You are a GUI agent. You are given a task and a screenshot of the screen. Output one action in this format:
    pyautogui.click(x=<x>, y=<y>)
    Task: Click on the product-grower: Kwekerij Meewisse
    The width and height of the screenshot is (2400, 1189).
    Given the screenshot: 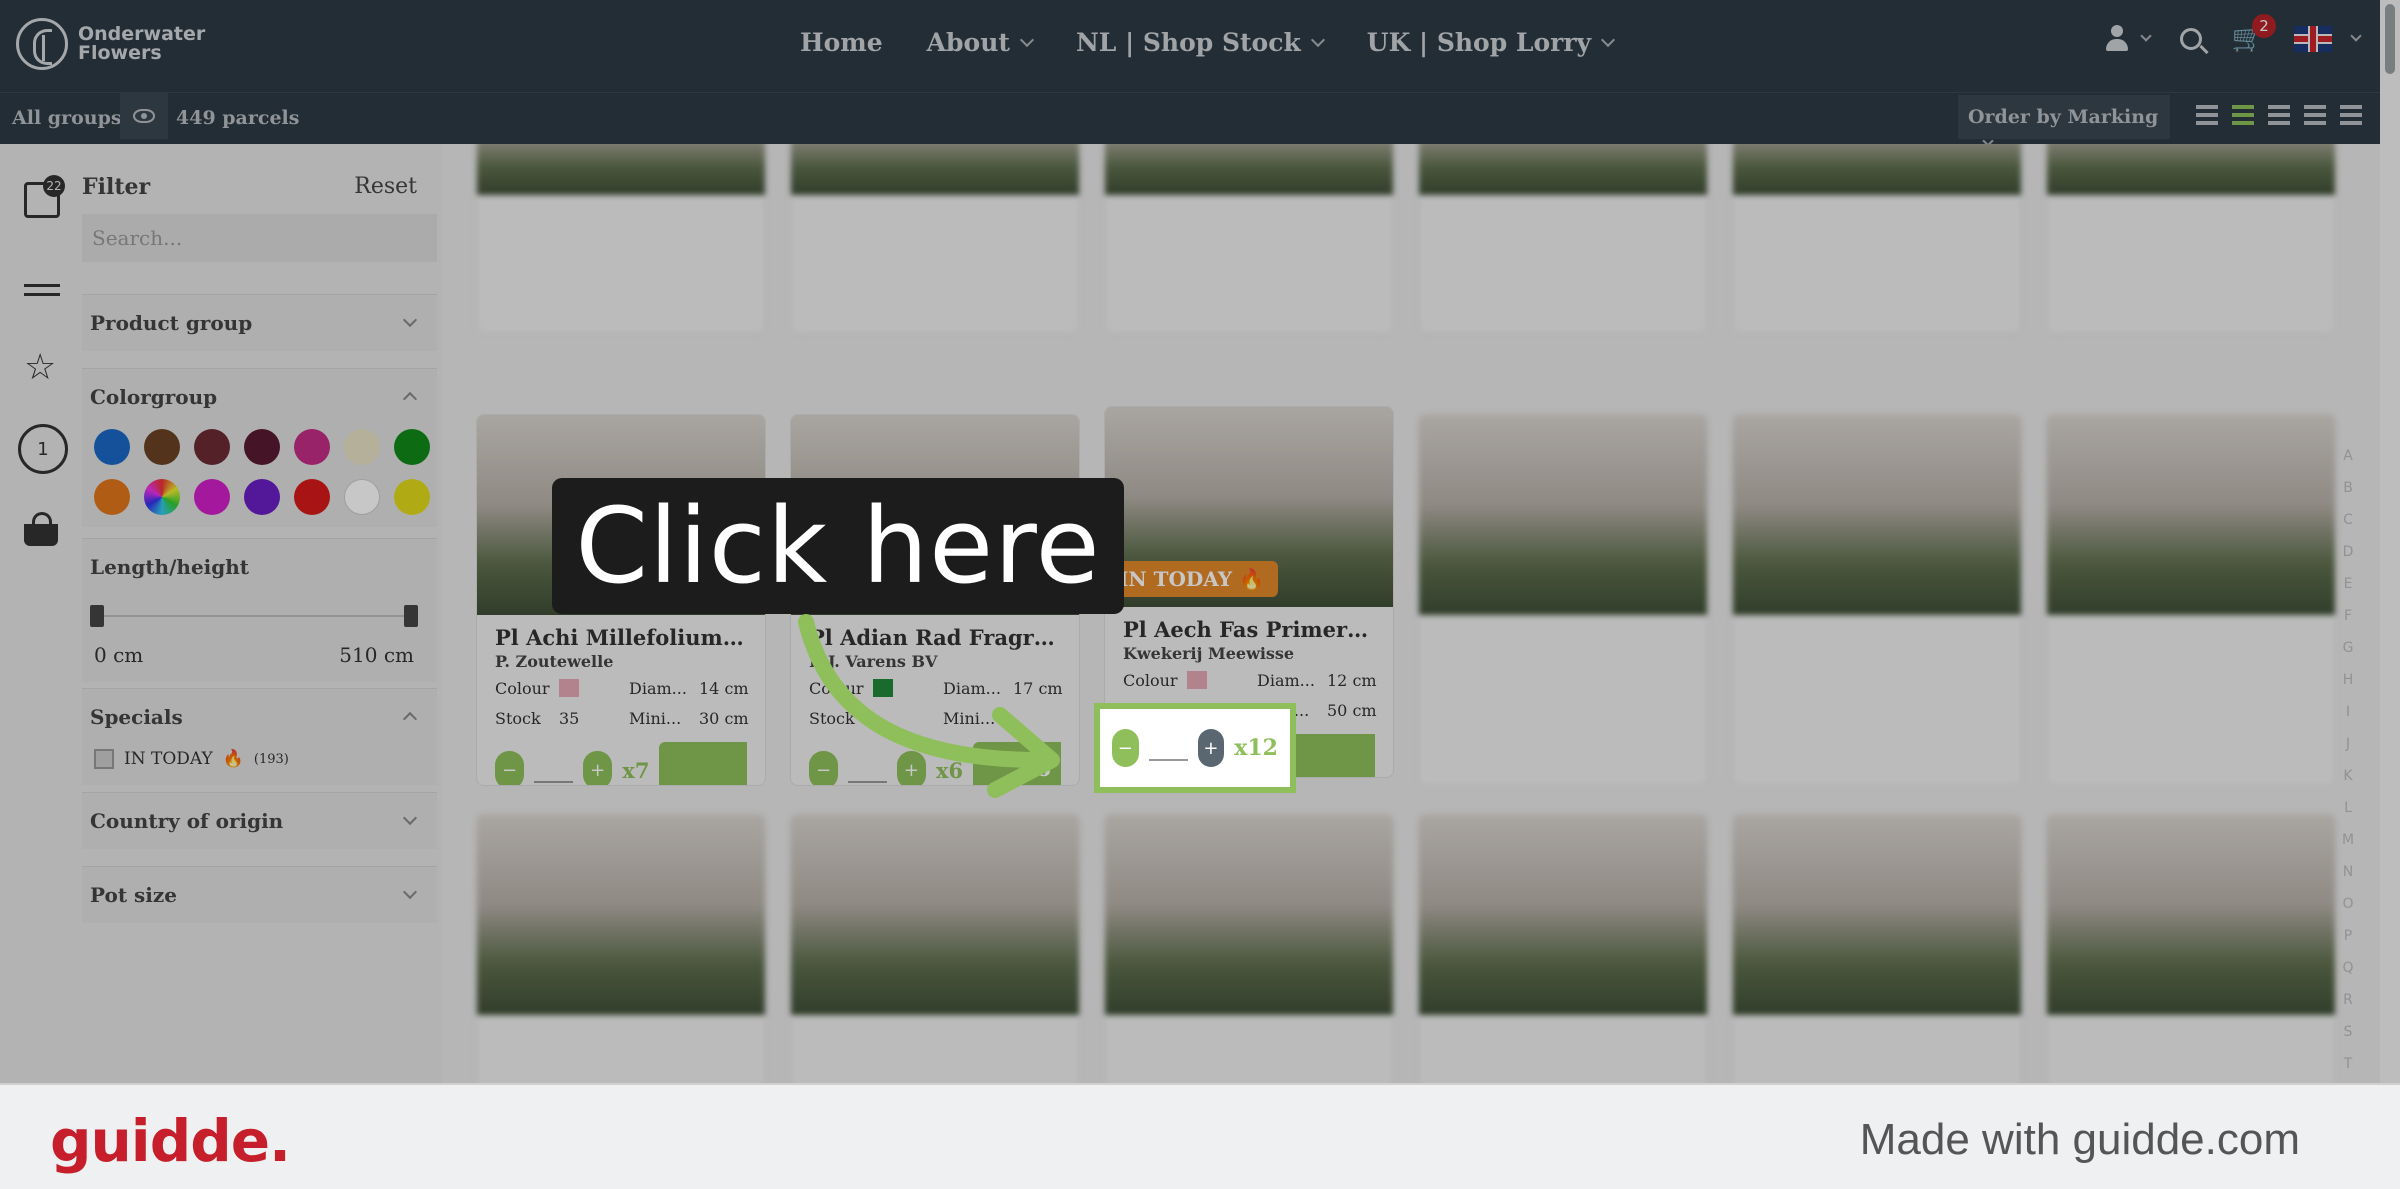 What is the action you would take?
    pyautogui.click(x=1209, y=653)
    